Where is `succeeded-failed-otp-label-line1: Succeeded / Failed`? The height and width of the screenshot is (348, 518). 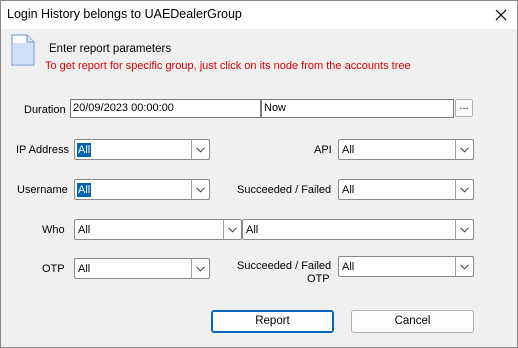 succeeded-failed-otp-label-line1: Succeeded / Failed is located at coordinates (284, 266).